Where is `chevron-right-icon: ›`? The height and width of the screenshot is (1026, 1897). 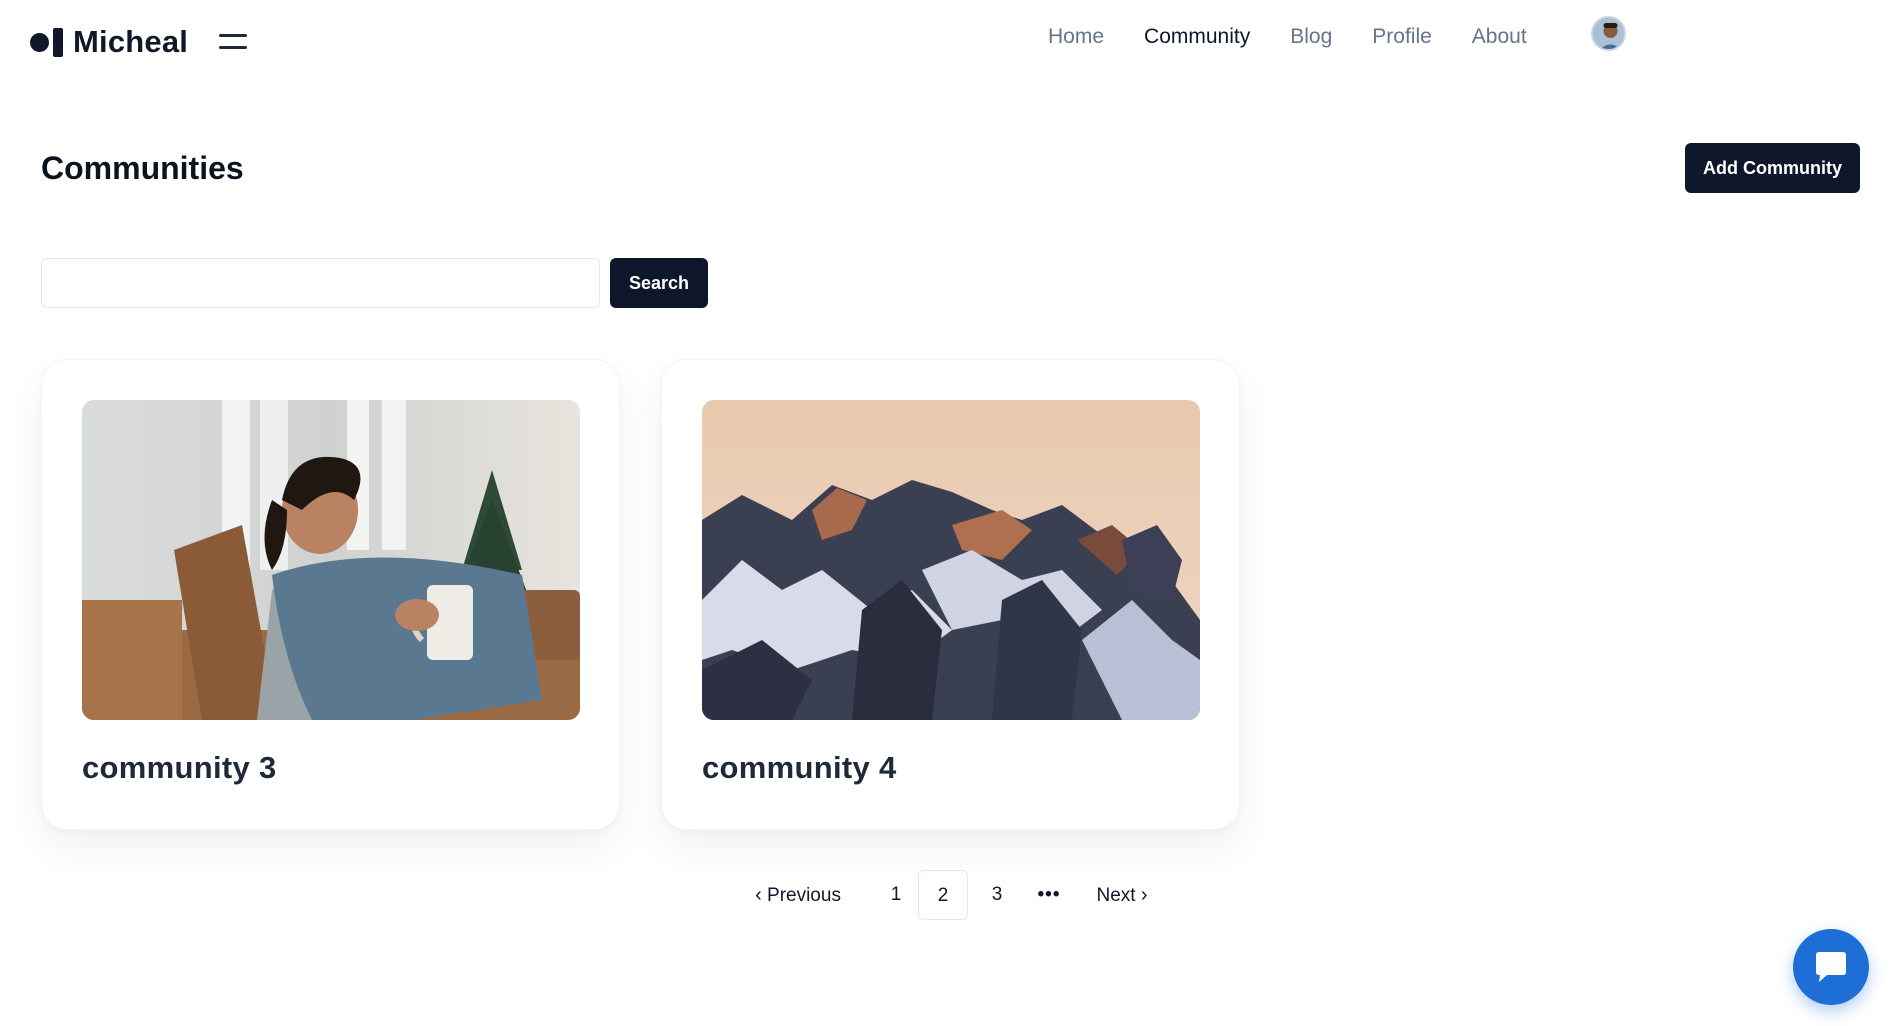 chevron-right-icon: › is located at coordinates (1144, 895).